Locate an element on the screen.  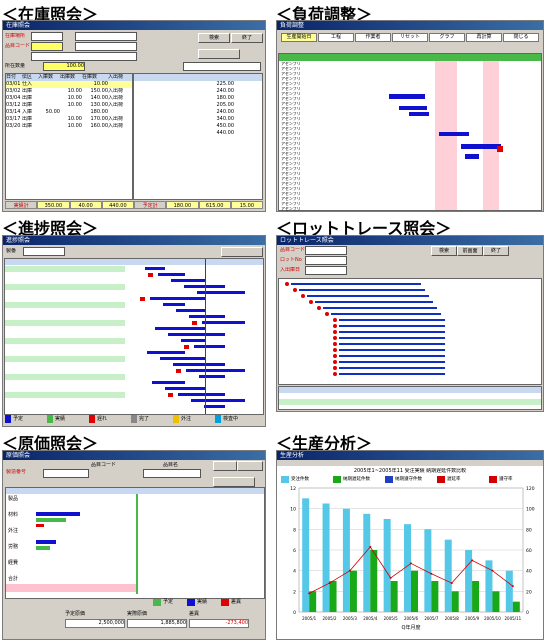
lot-no-field is located at coordinates (326, 260).